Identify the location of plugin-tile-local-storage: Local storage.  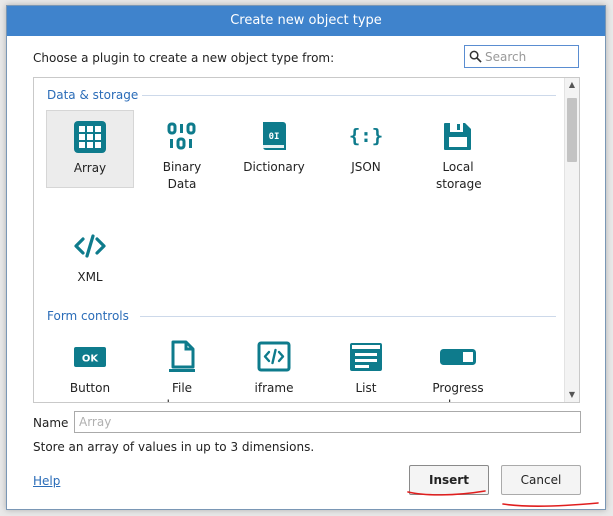
(458, 150).